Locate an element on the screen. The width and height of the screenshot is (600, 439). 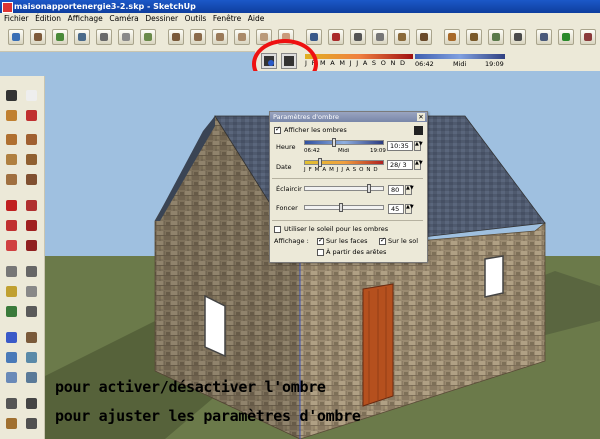
shaded-textures-icon is located at coordinates (424, 37).